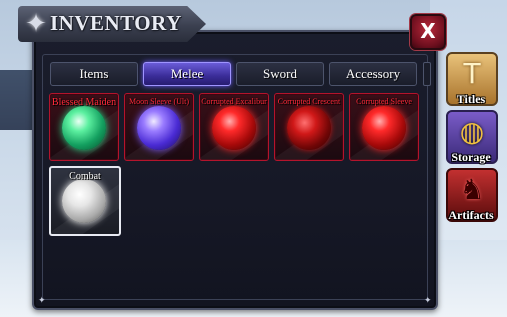 This screenshot has width=507, height=317. I want to click on item-name: Moon Sleeve (Ult), so click(159, 101).